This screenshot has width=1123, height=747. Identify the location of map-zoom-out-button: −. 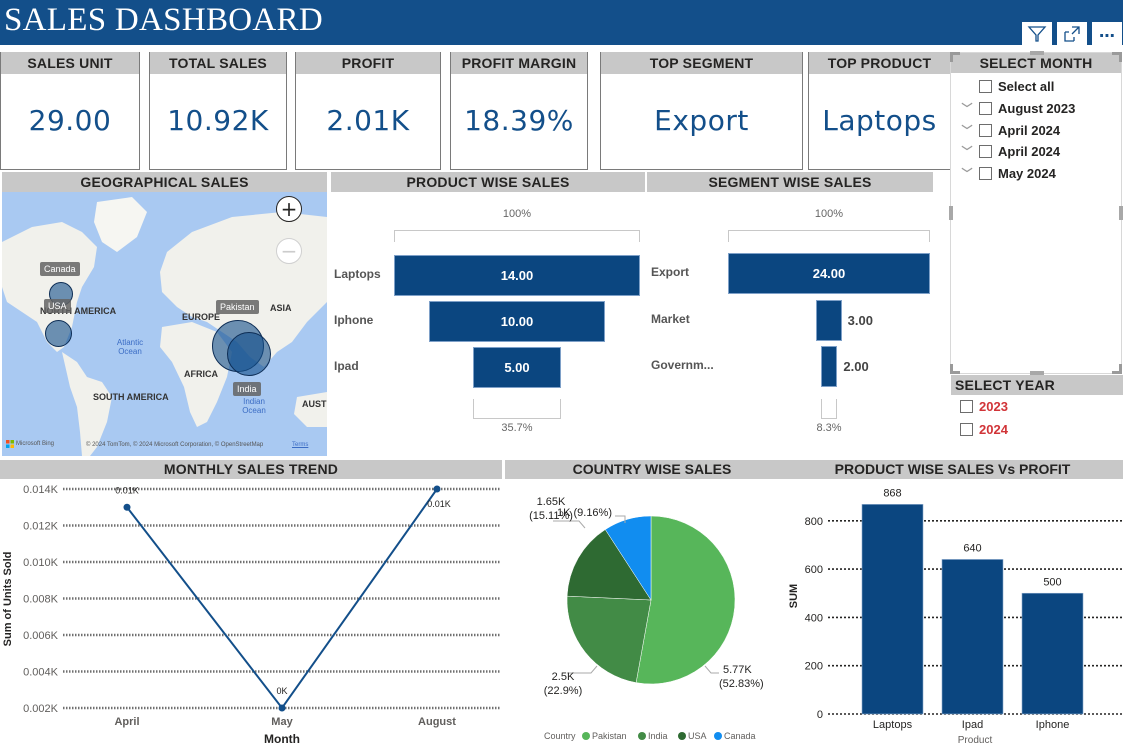
(289, 251).